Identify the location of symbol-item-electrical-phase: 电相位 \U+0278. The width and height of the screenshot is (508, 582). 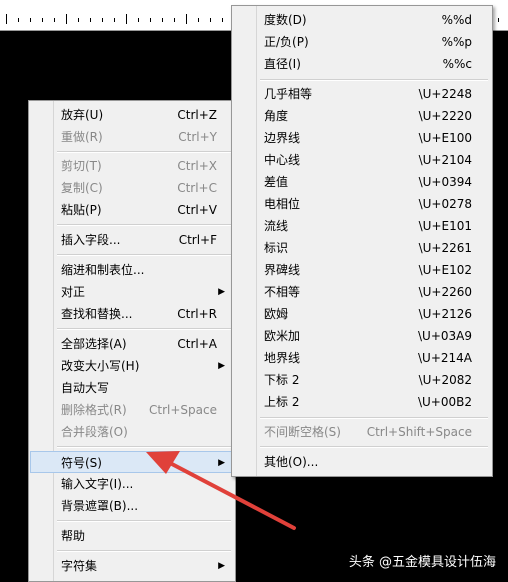
(362, 204).